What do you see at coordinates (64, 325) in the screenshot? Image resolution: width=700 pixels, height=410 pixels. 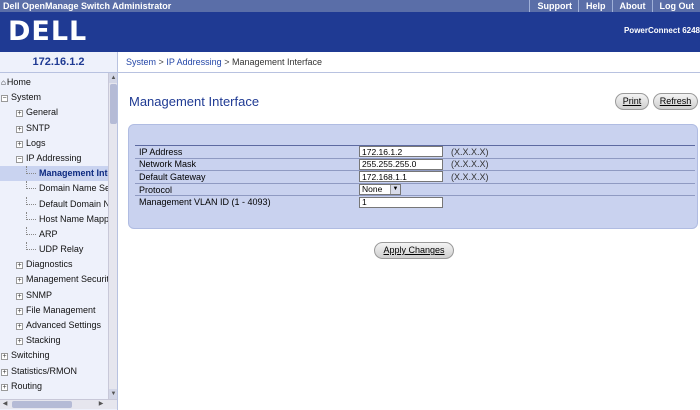 I see `sidebar-item-label: Advanced Settings` at bounding box center [64, 325].